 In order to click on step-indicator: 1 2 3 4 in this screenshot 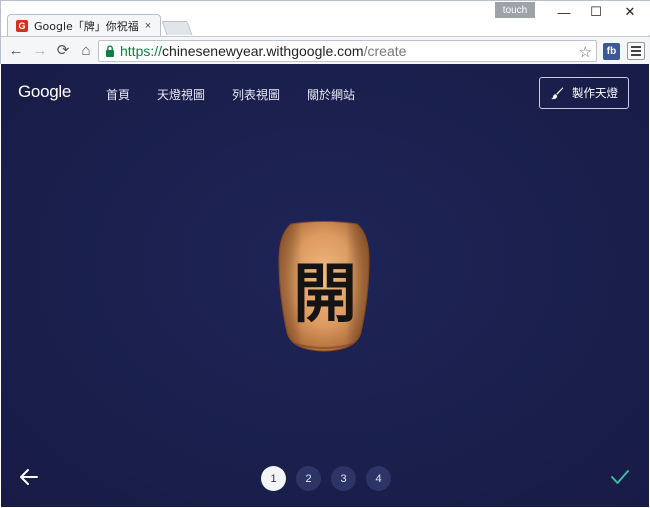, I will do `click(326, 478)`.